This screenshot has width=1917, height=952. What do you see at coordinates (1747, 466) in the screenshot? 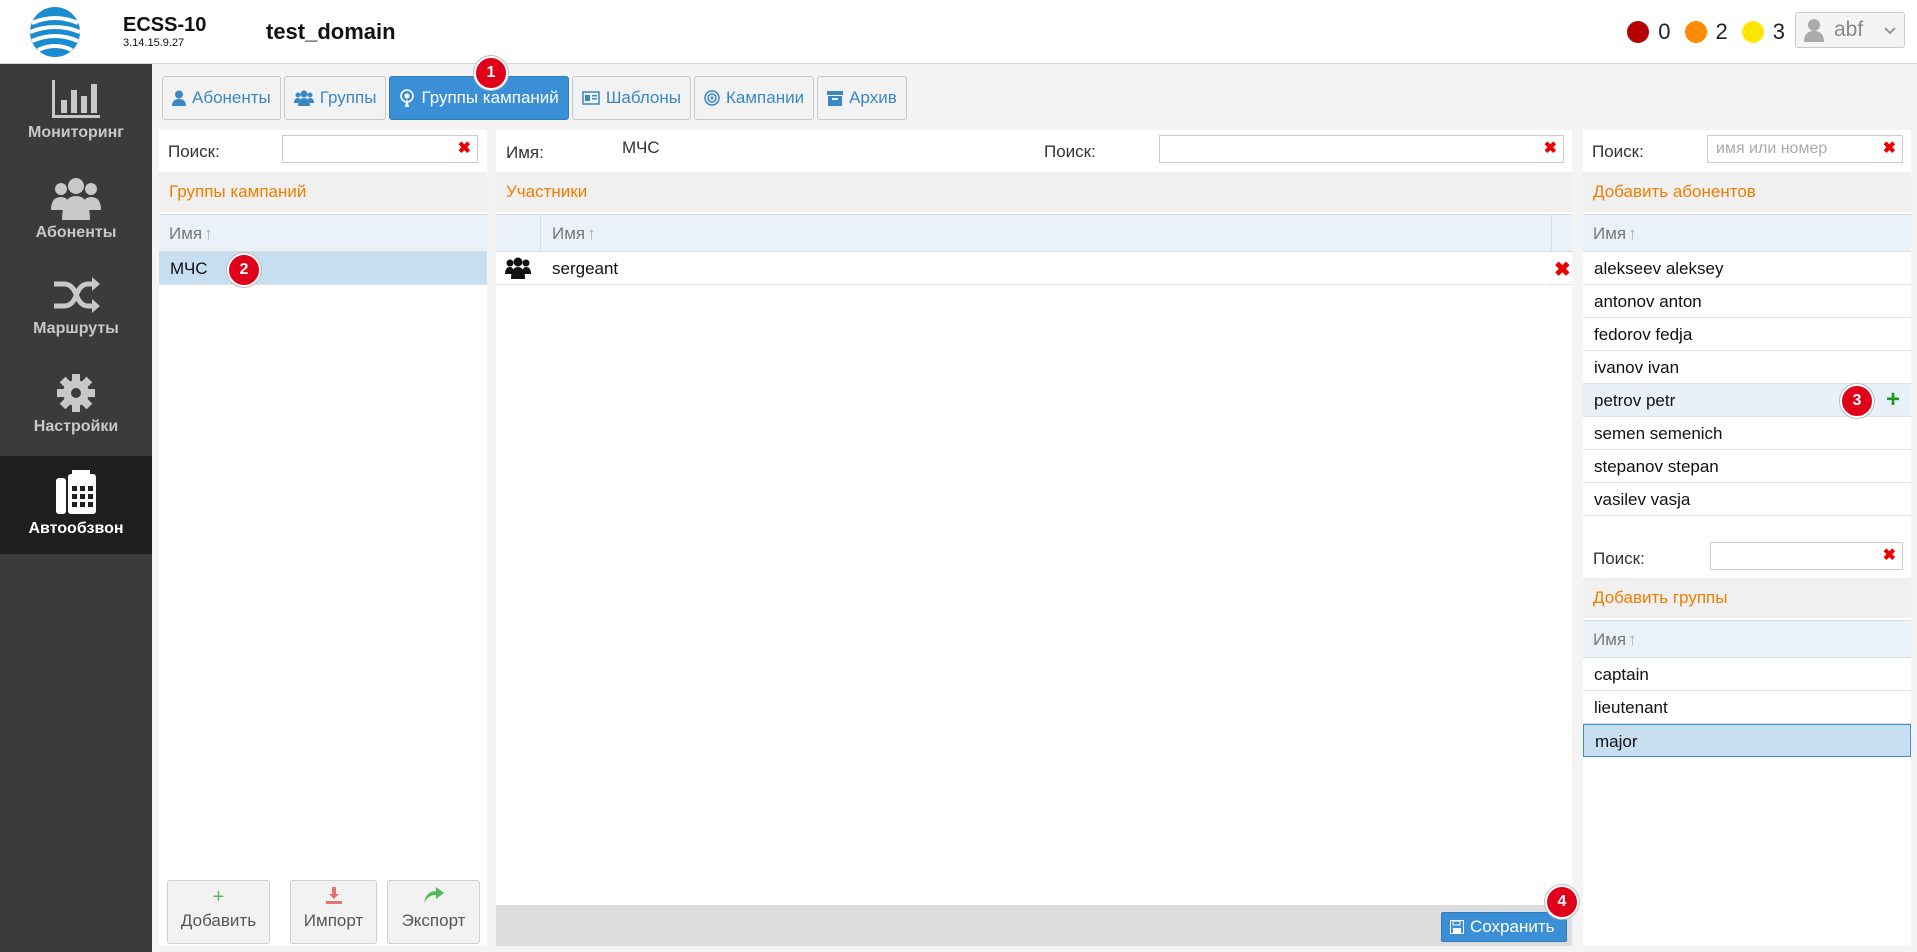
I see `subscriber-row: stepanov stepan` at bounding box center [1747, 466].